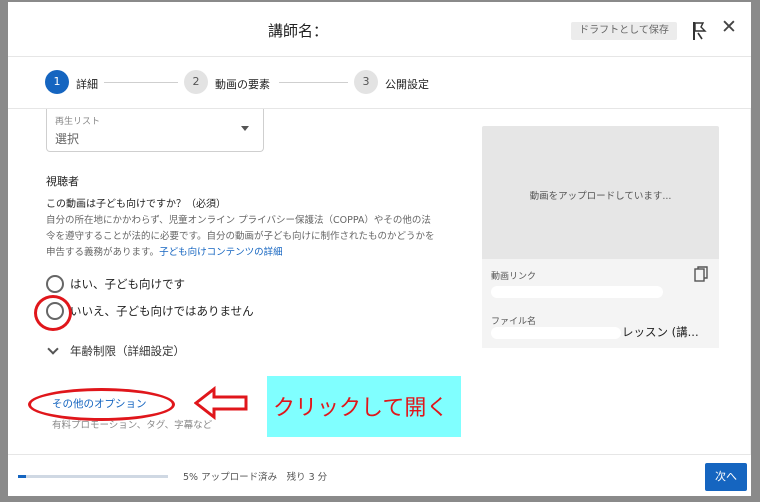 The image size is (760, 502). What do you see at coordinates (577, 292) in the screenshot?
I see `video-link-redacted` at bounding box center [577, 292].